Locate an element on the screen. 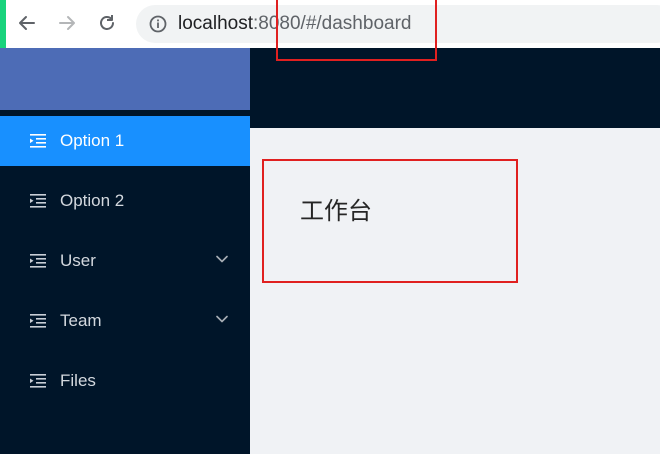 Image resolution: width=660 pixels, height=454 pixels. url-host: localhost is located at coordinates (215, 23).